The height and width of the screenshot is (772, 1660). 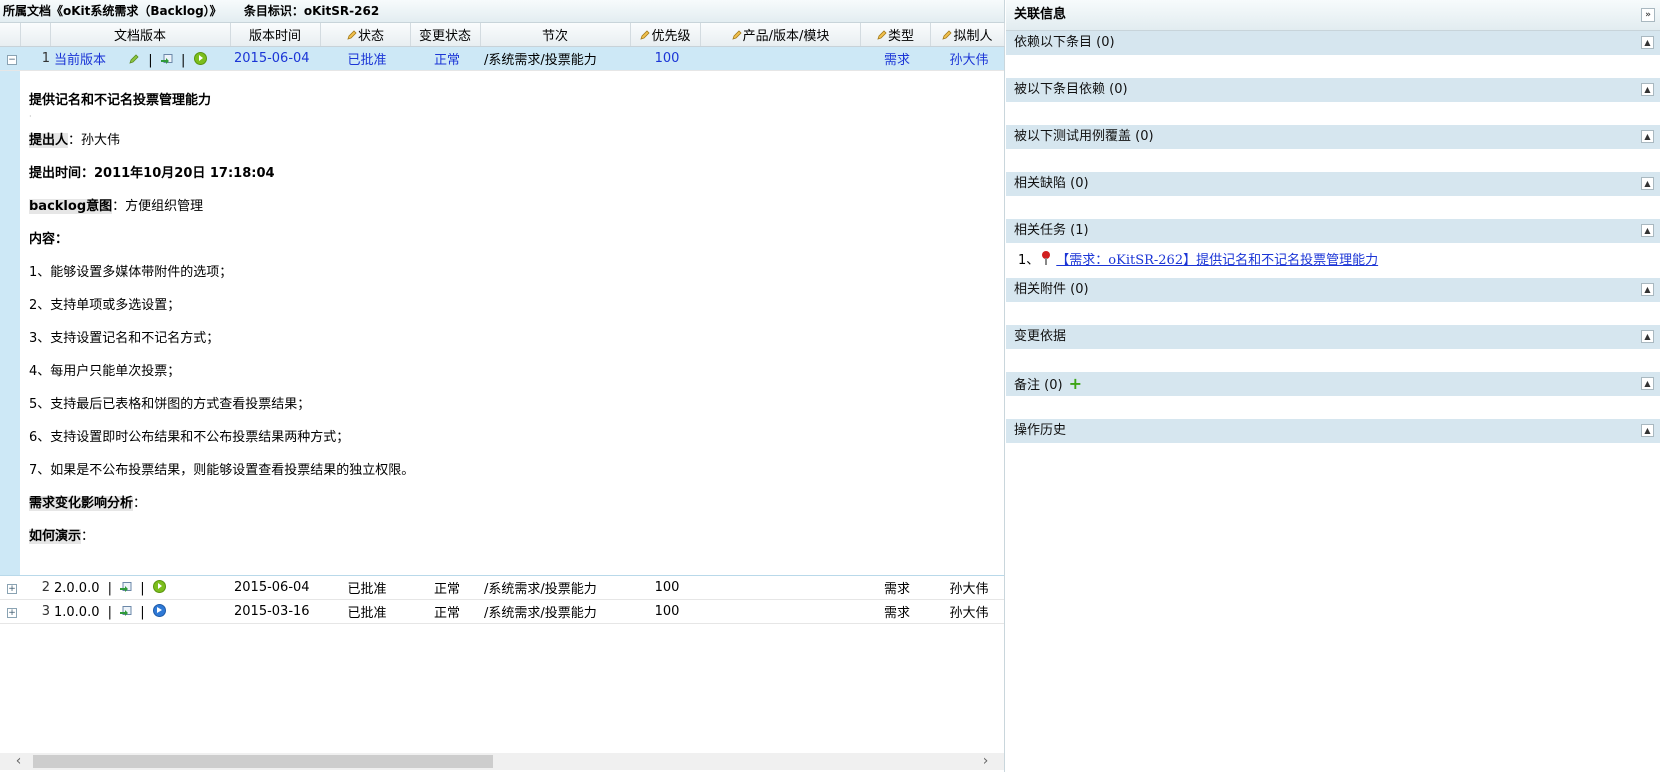 I want to click on row-type: 需求, so click(x=895, y=587).